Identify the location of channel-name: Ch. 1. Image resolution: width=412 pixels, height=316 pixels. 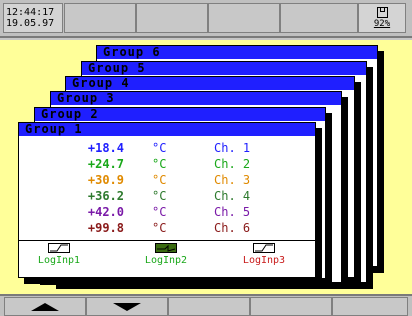
(232, 148).